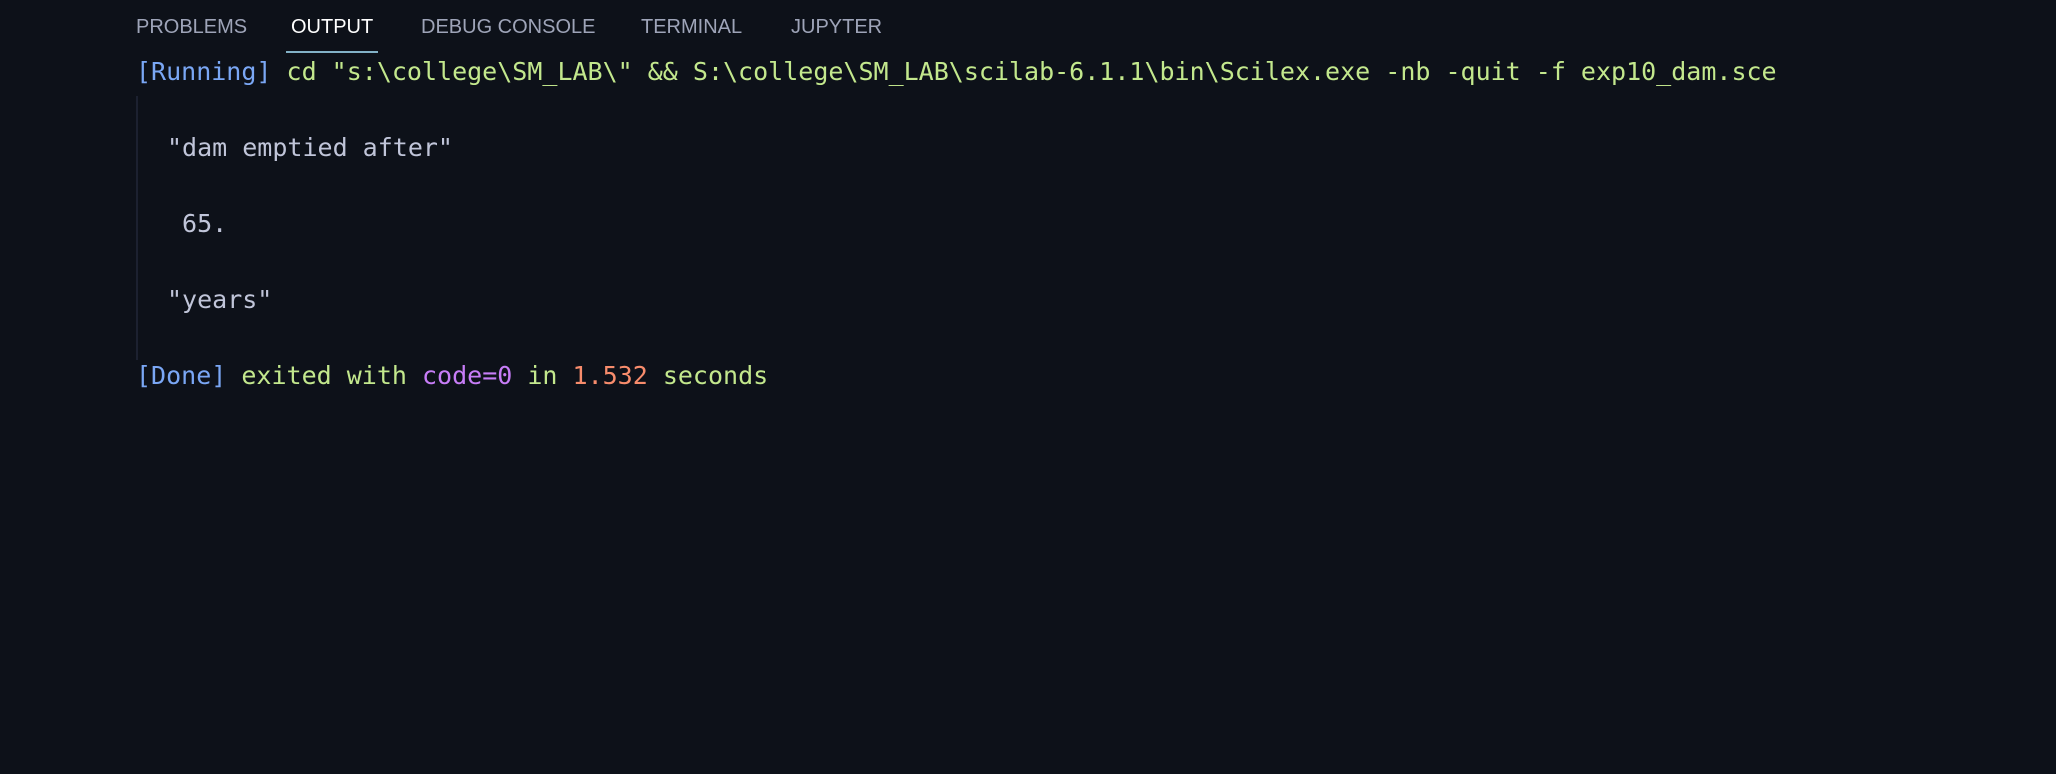 This screenshot has height=774, width=2056. What do you see at coordinates (191, 27) in the screenshot?
I see `tab-problems: PROBLEMS` at bounding box center [191, 27].